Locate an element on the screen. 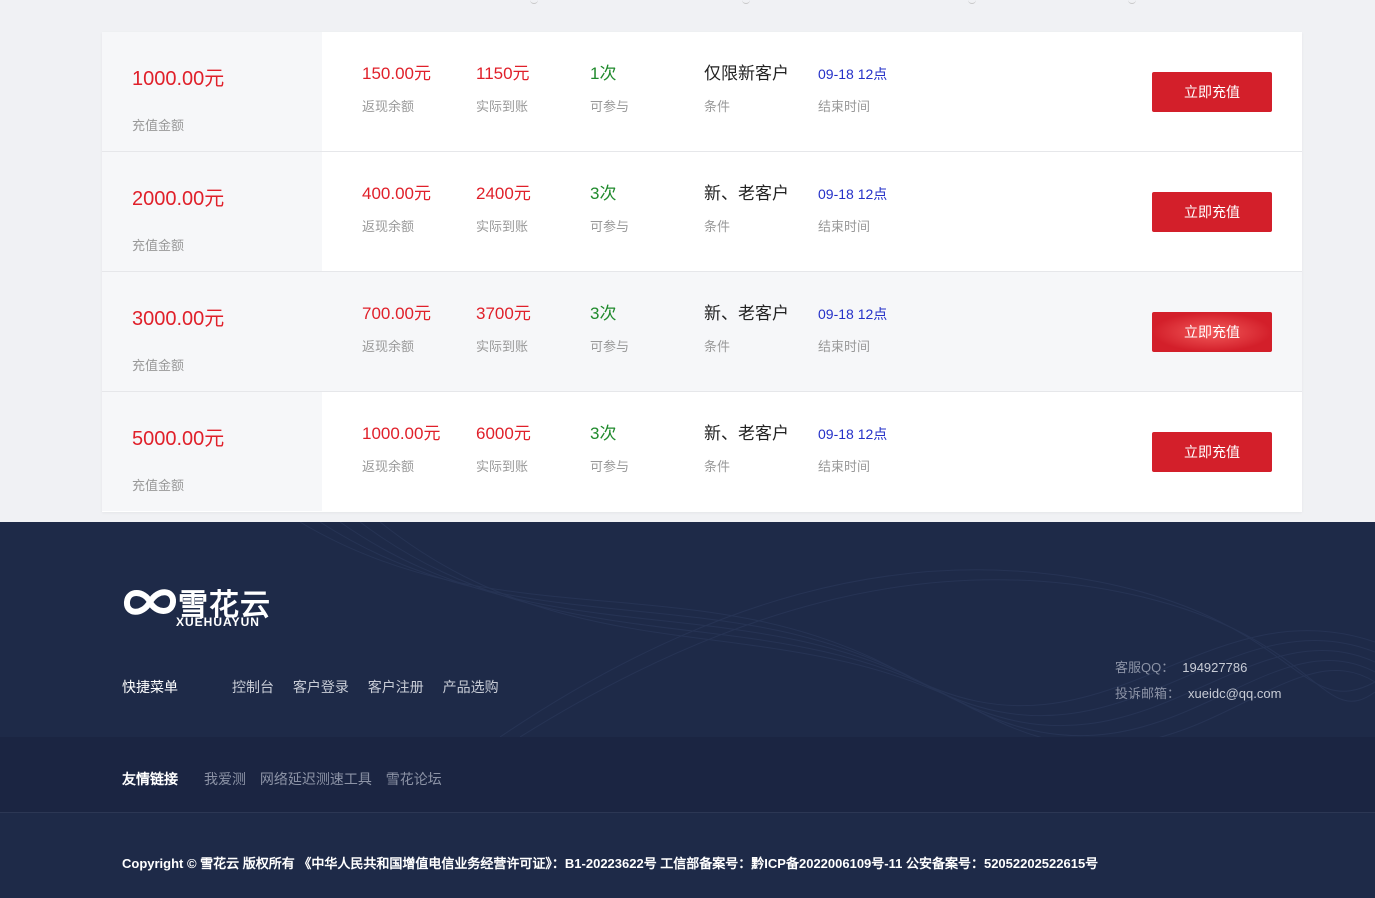  quick-link-products: 产品选购 is located at coordinates (471, 687).